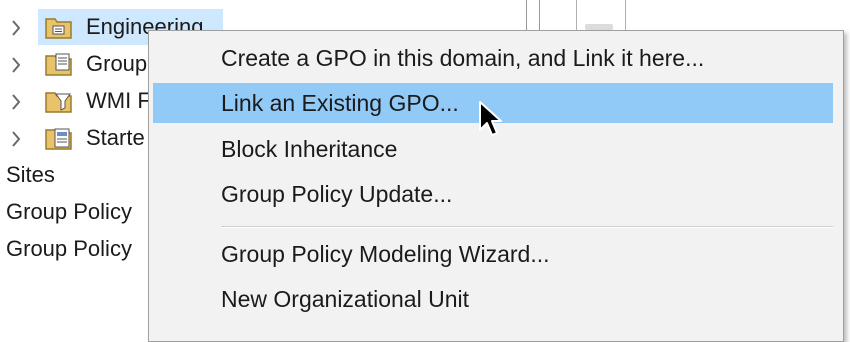 This screenshot has height=342, width=850. Describe the element at coordinates (491, 120) in the screenshot. I see `mouse-pointer-icon` at that location.